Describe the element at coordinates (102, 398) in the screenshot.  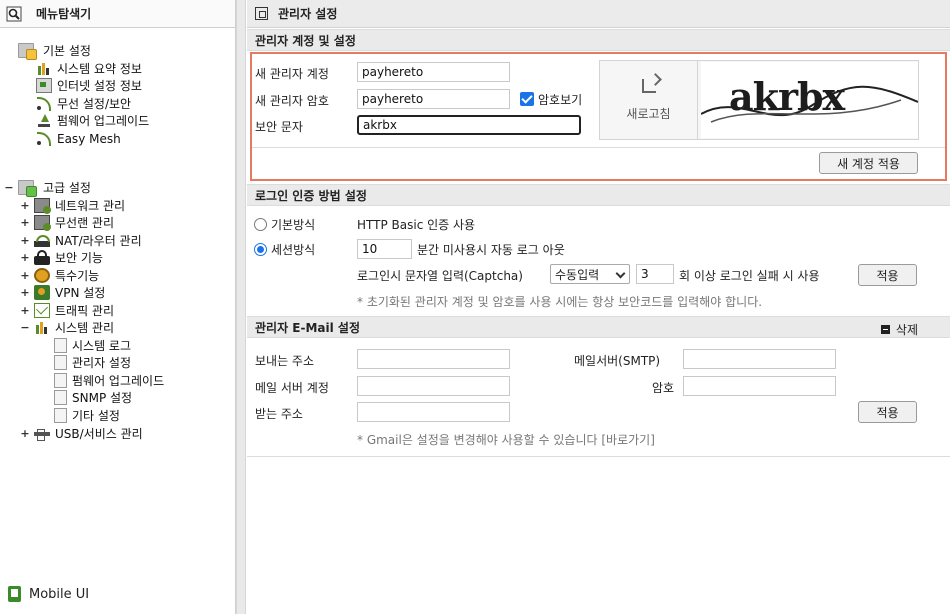
I see `tree-item-label: SNMP 설정` at that location.